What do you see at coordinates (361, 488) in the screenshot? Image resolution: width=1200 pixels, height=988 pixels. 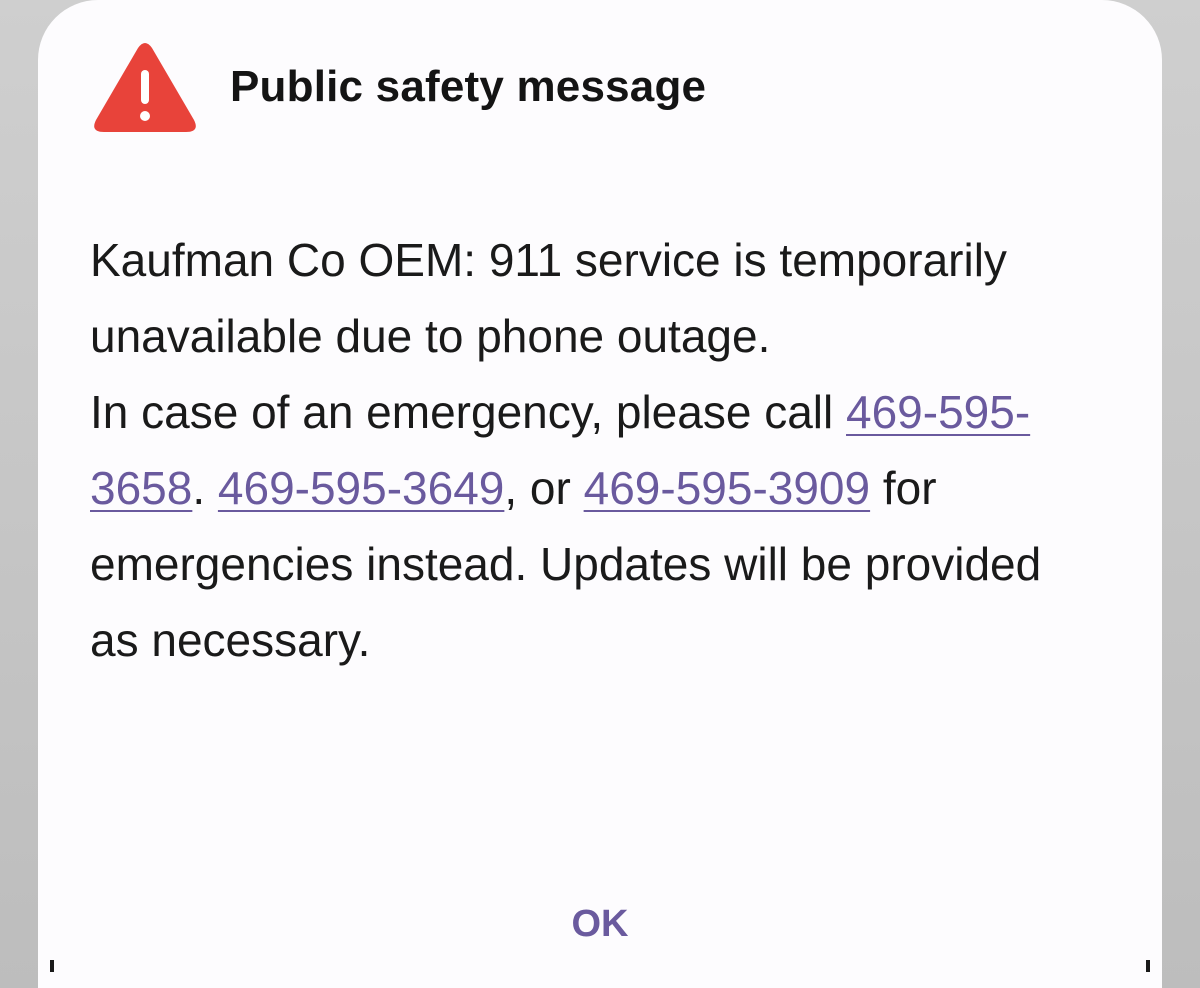 I see `phone-link-2: 469-595-3649` at bounding box center [361, 488].